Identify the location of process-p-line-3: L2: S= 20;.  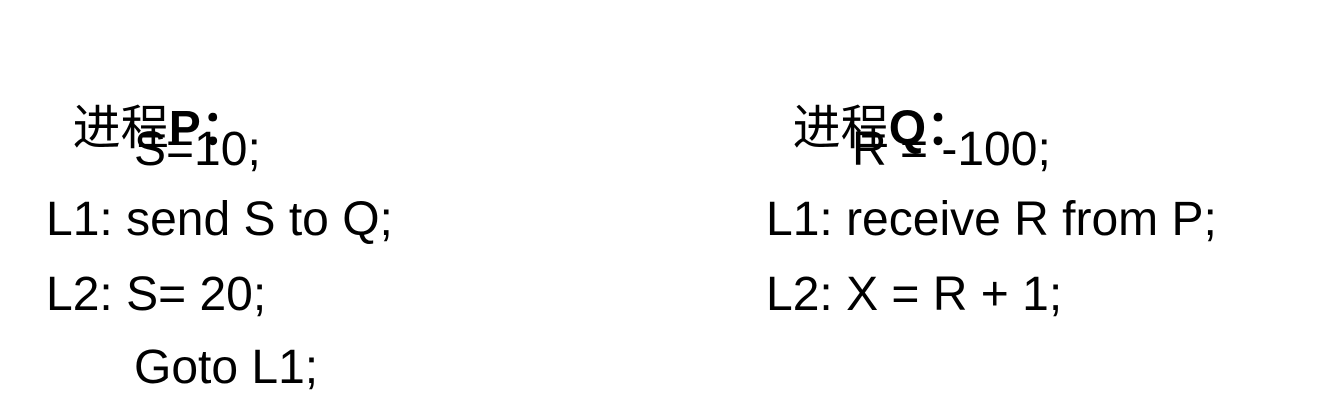
(156, 294).